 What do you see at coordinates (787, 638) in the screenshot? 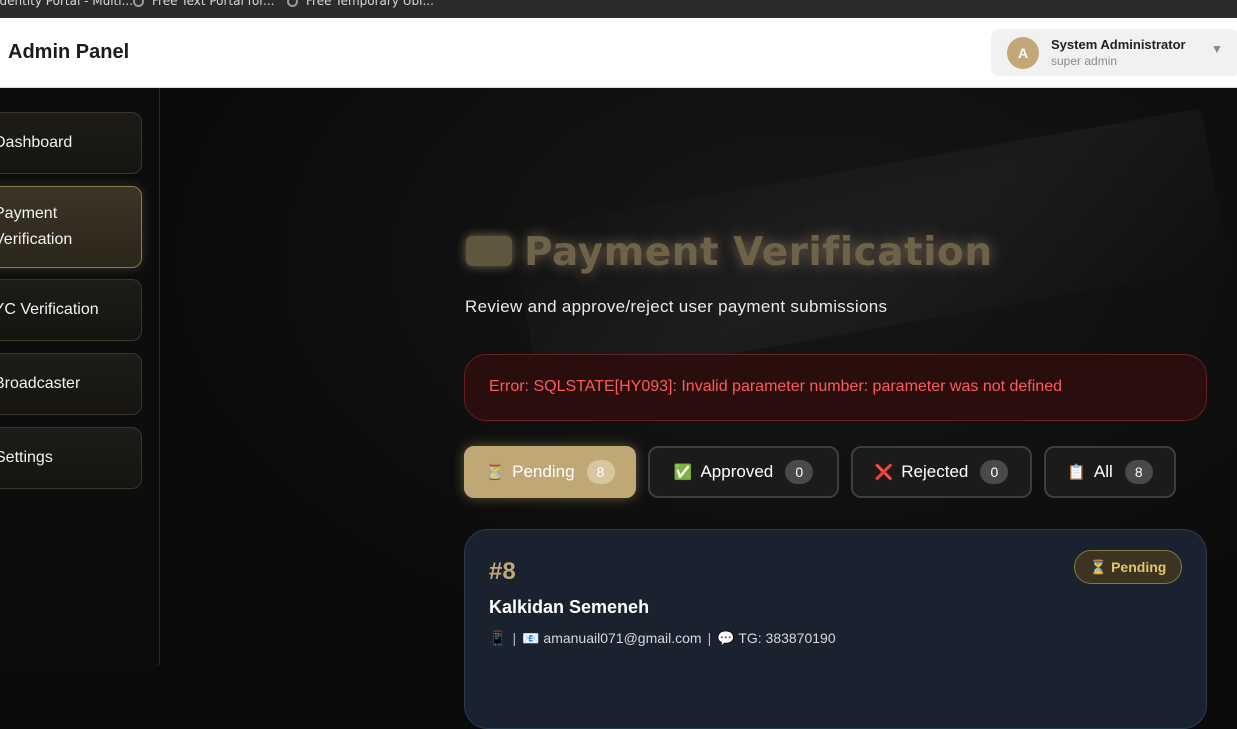
I see `telegram-id: TG: 383870190` at bounding box center [787, 638].